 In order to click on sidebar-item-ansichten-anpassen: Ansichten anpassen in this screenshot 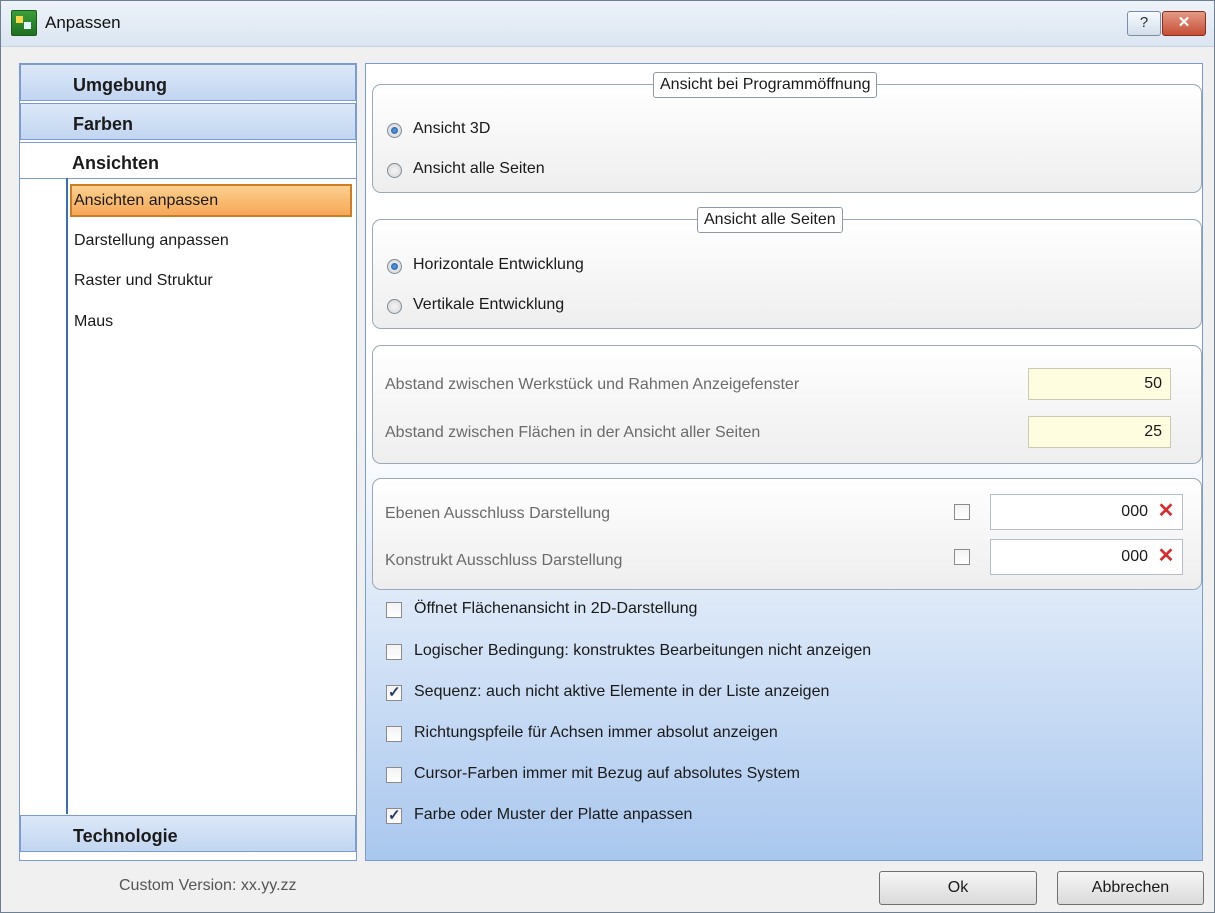, I will do `click(211, 200)`.